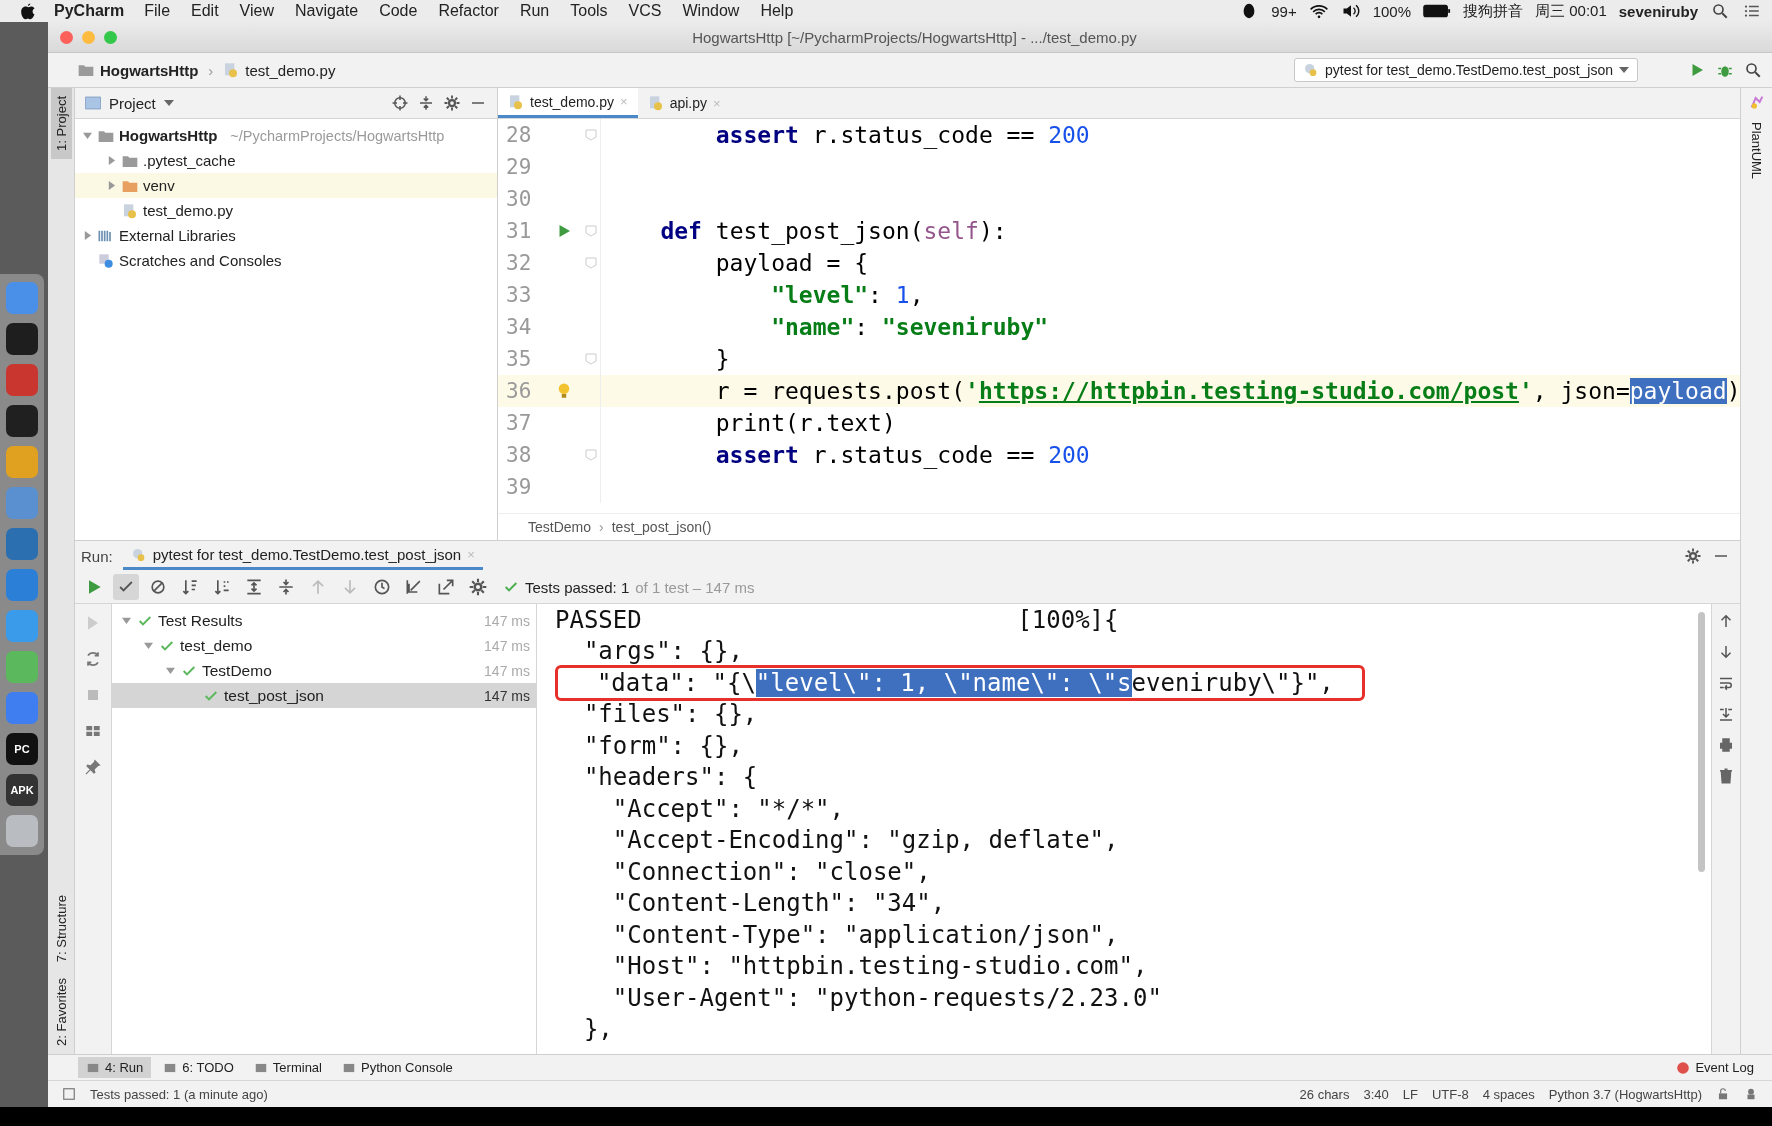 The image size is (1772, 1126). I want to click on output-line: "form": {},, so click(662, 745).